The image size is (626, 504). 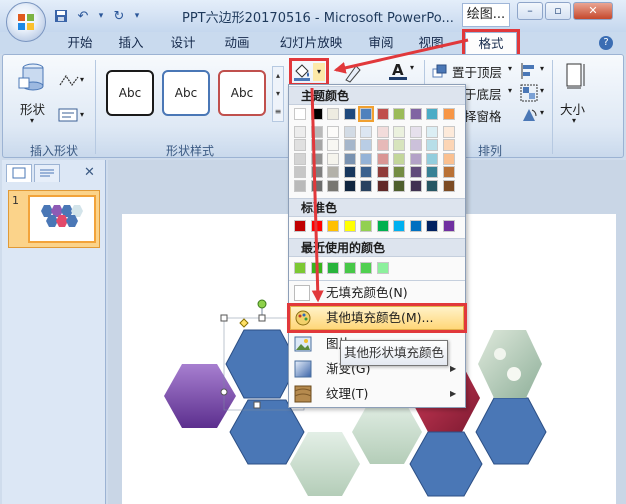 I want to click on size-dropdown-icon: ▾, so click(x=574, y=120).